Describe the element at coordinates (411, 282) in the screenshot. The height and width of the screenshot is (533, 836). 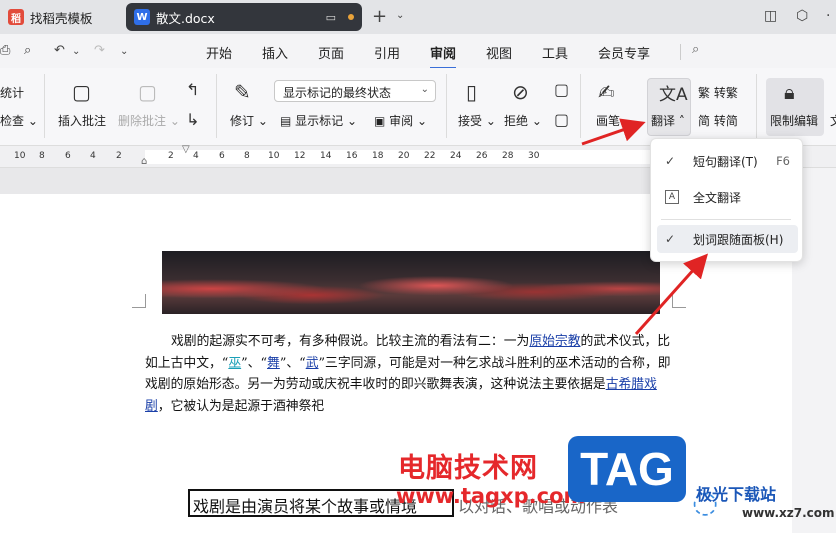
I see `stage-image` at that location.